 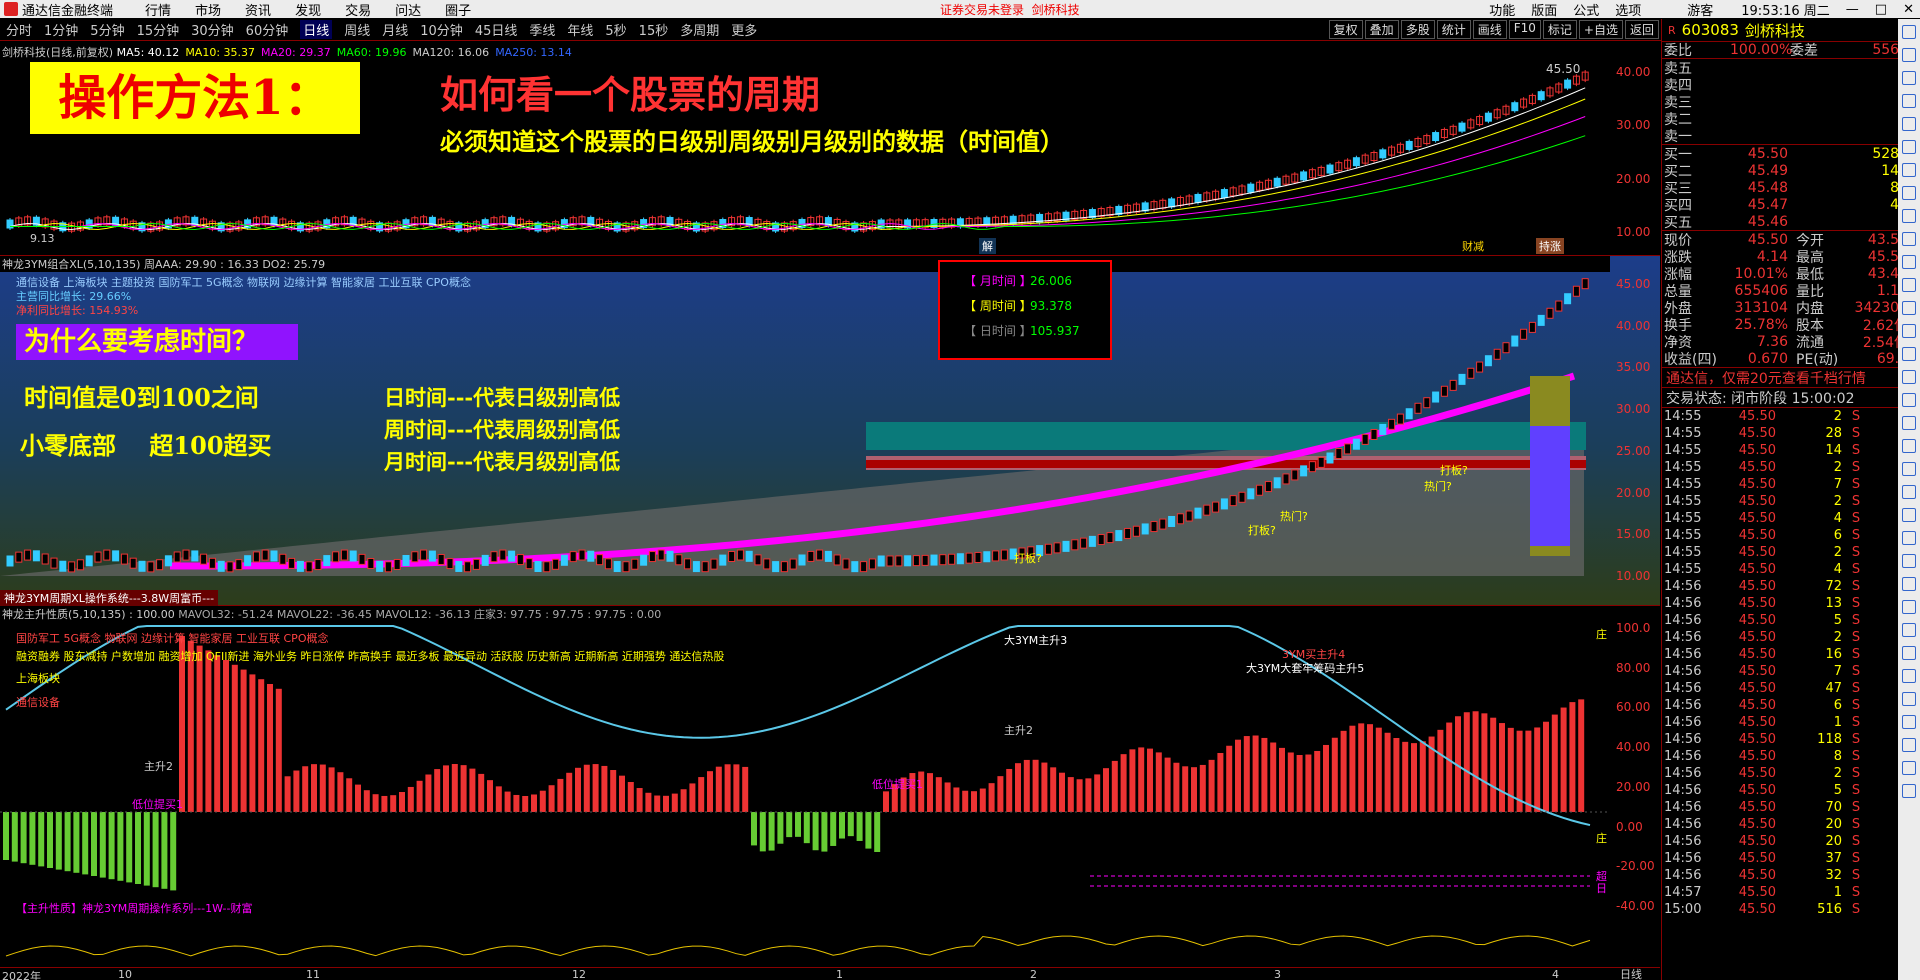 What do you see at coordinates (1762, 824) in the screenshot?
I see `tick-row: 14:56 45.50 20 S` at bounding box center [1762, 824].